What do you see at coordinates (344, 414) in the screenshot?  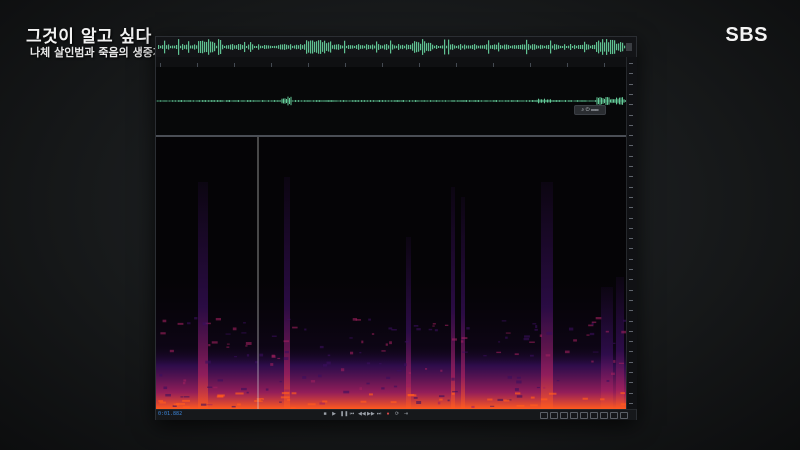 I see `pause-icon: ❚❚` at bounding box center [344, 414].